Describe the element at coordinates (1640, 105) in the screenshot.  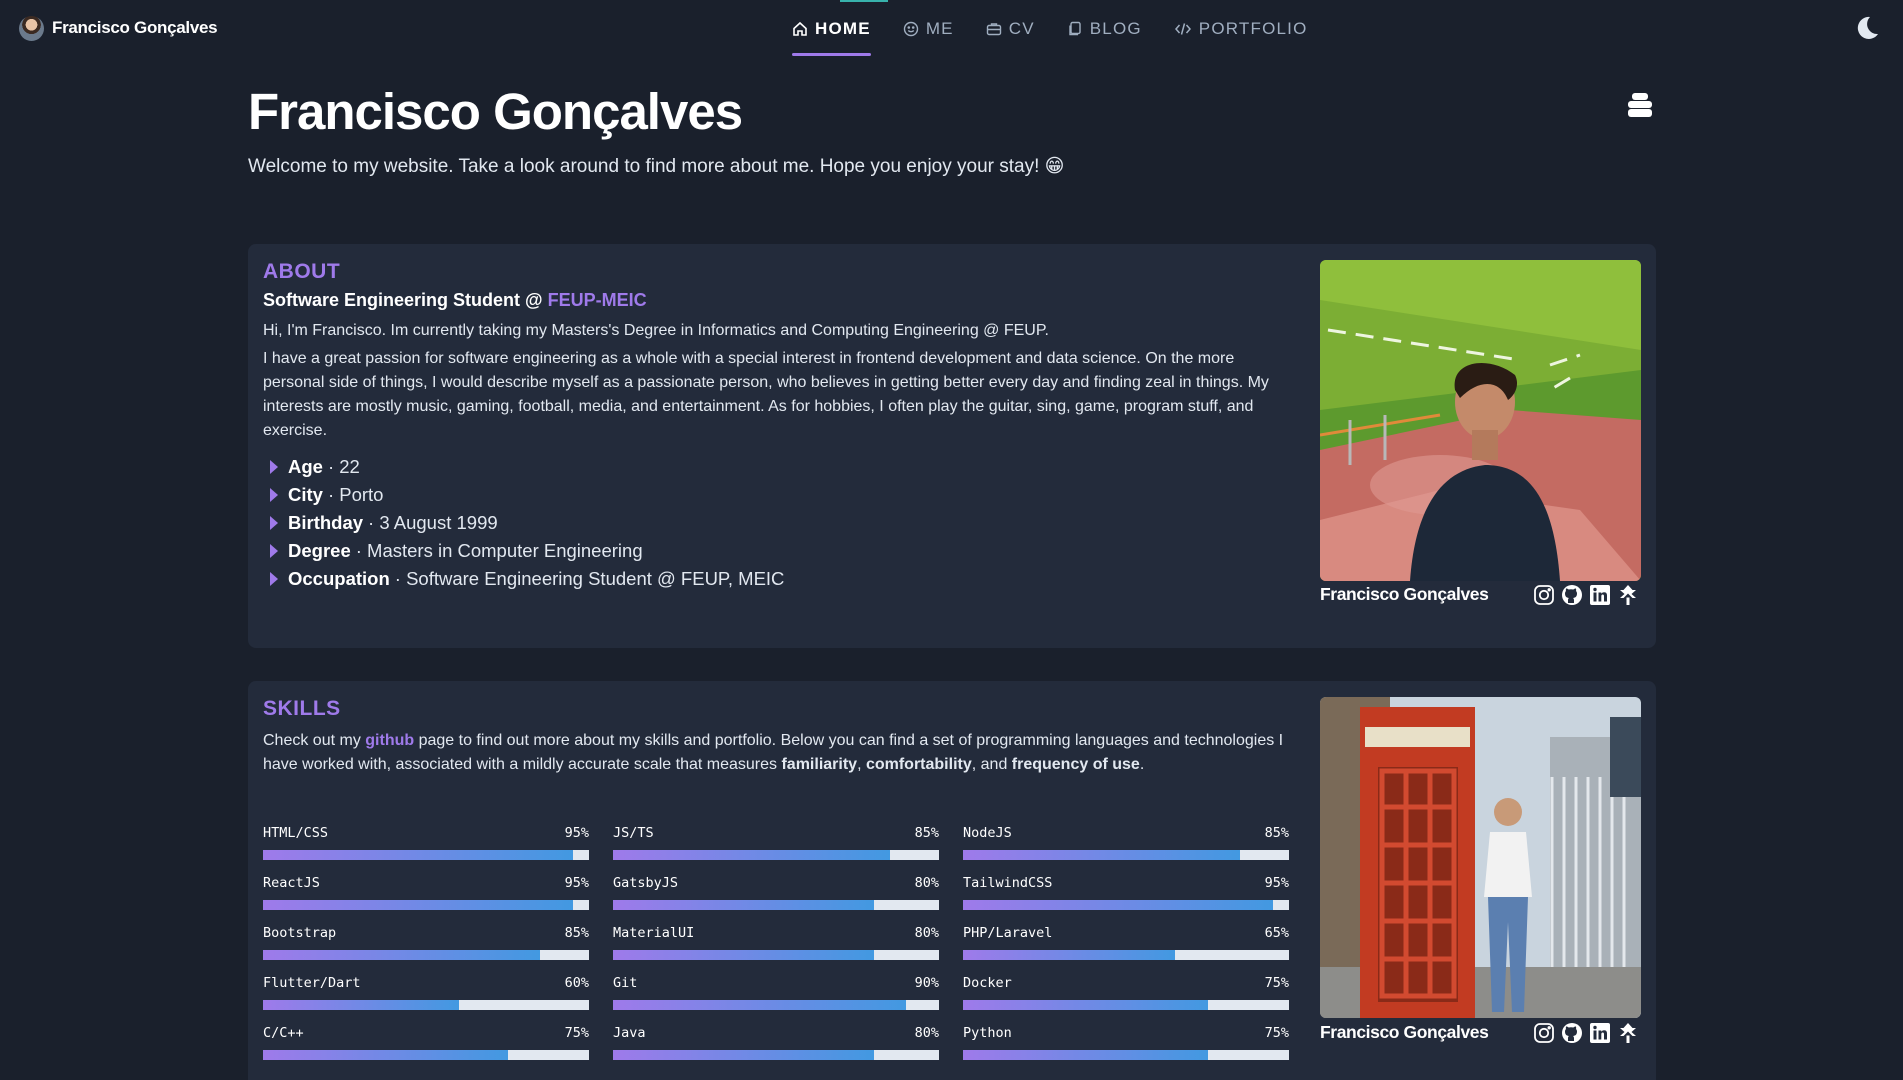
I see `stack-icon` at that location.